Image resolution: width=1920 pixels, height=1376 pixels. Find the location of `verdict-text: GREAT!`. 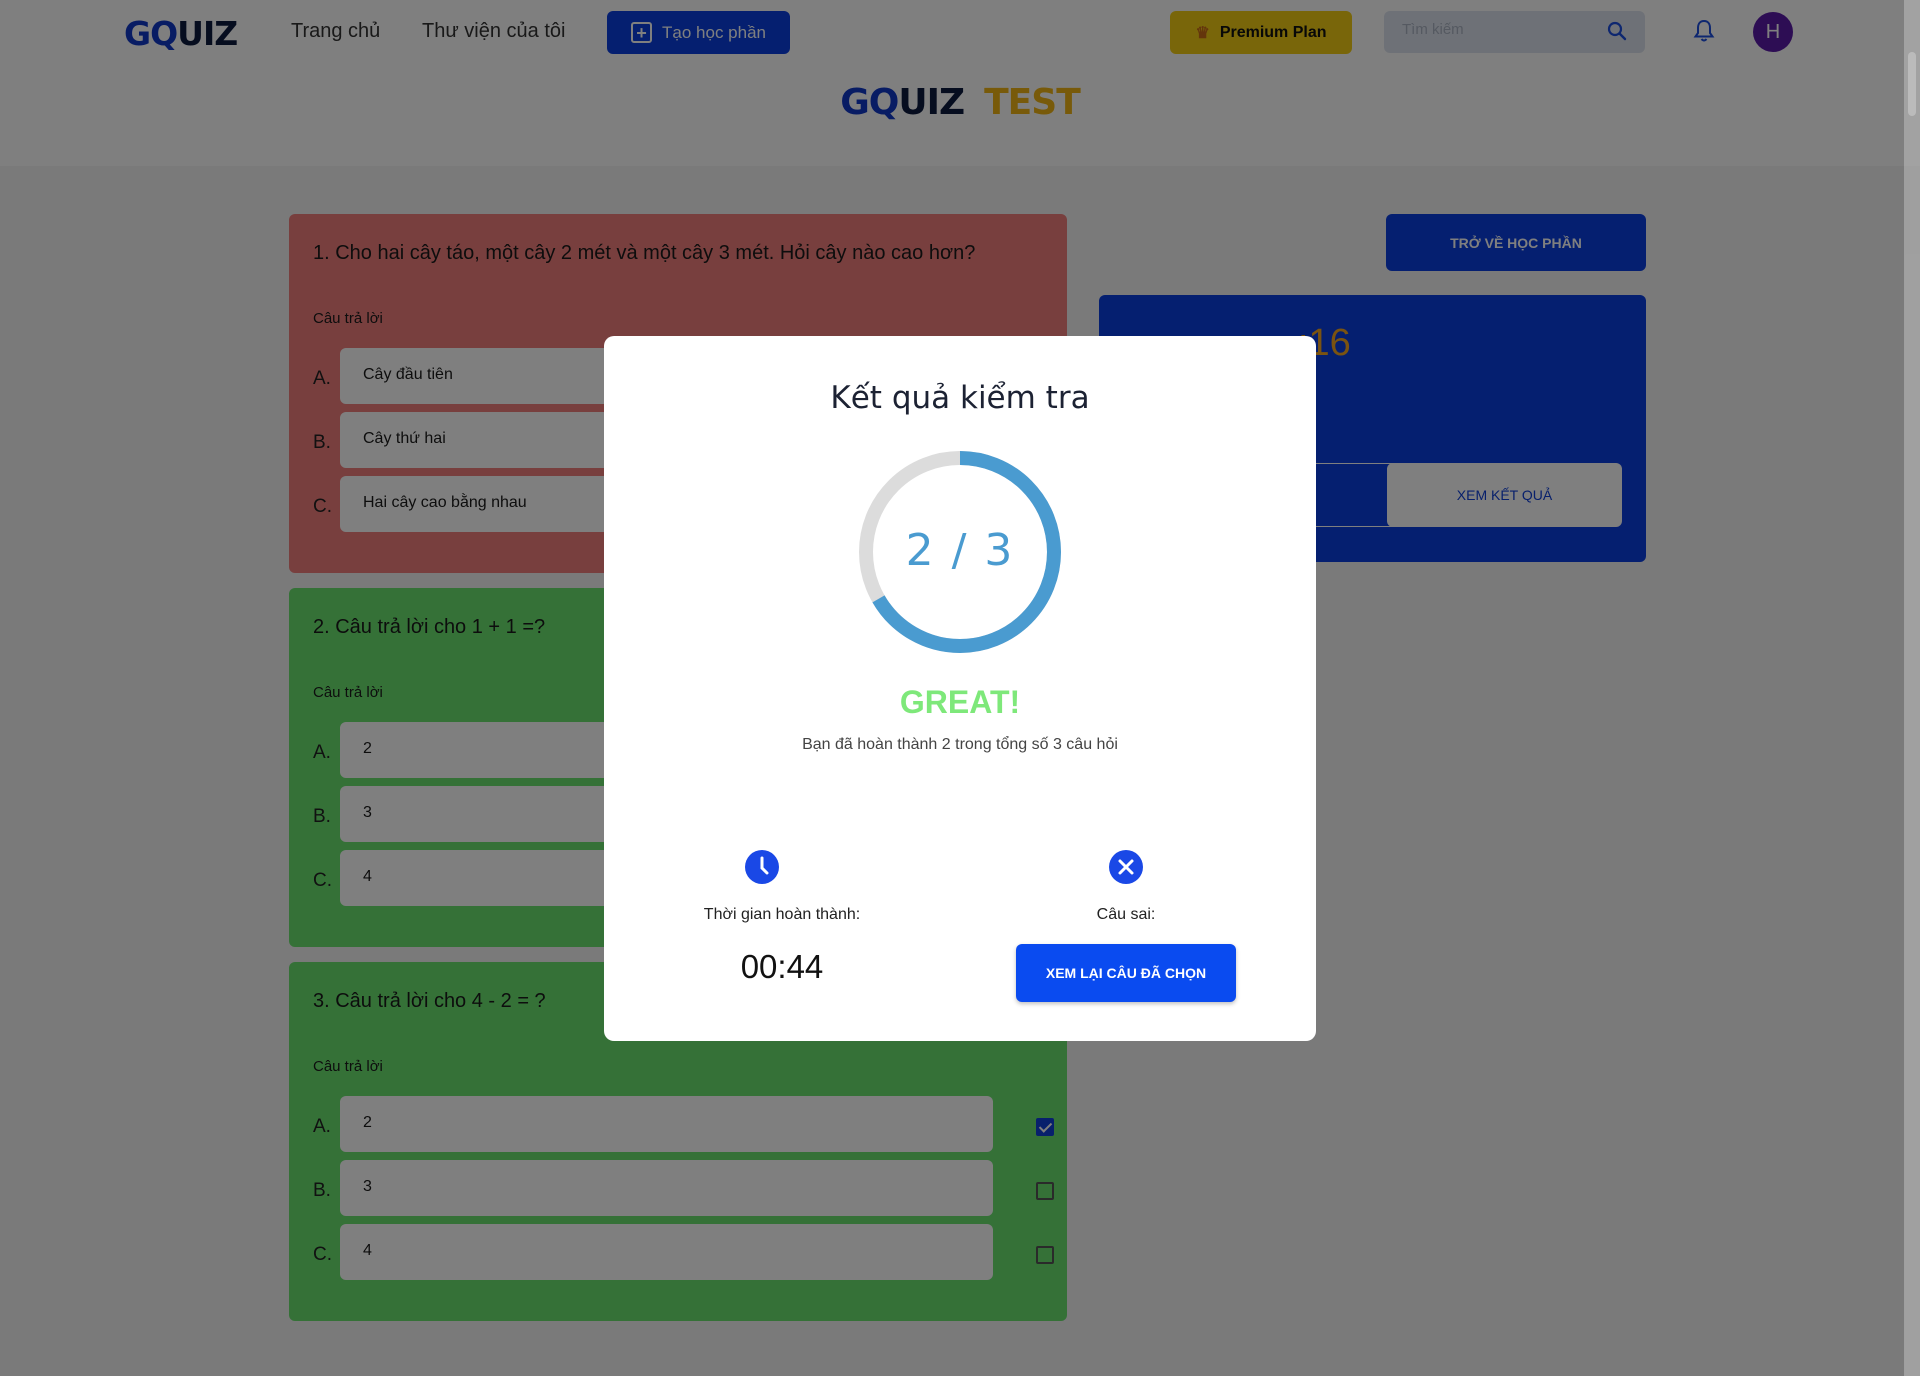

verdict-text: GREAT! is located at coordinates (960, 702).